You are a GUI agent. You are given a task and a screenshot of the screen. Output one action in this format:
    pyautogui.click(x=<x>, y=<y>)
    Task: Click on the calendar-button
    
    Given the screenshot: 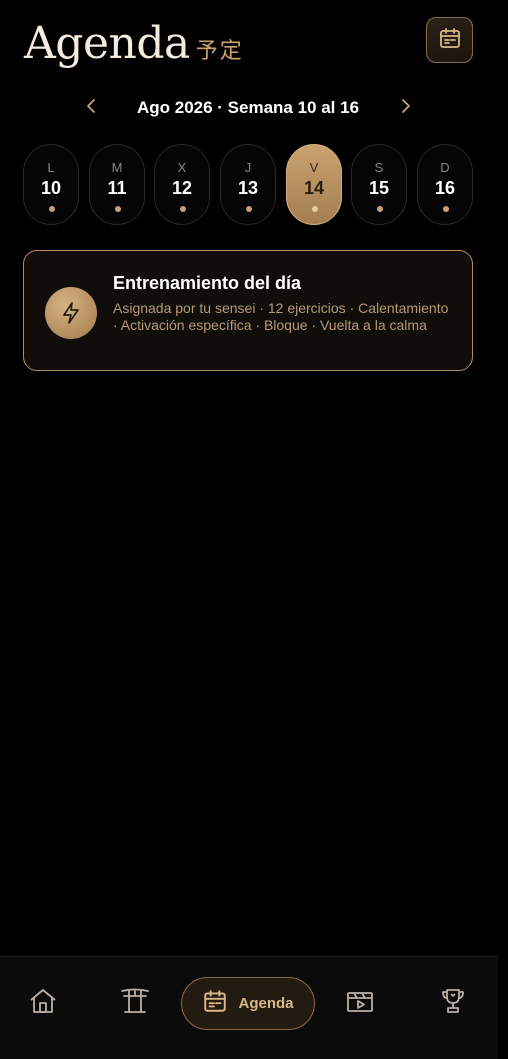 What is the action you would take?
    pyautogui.click(x=449, y=40)
    